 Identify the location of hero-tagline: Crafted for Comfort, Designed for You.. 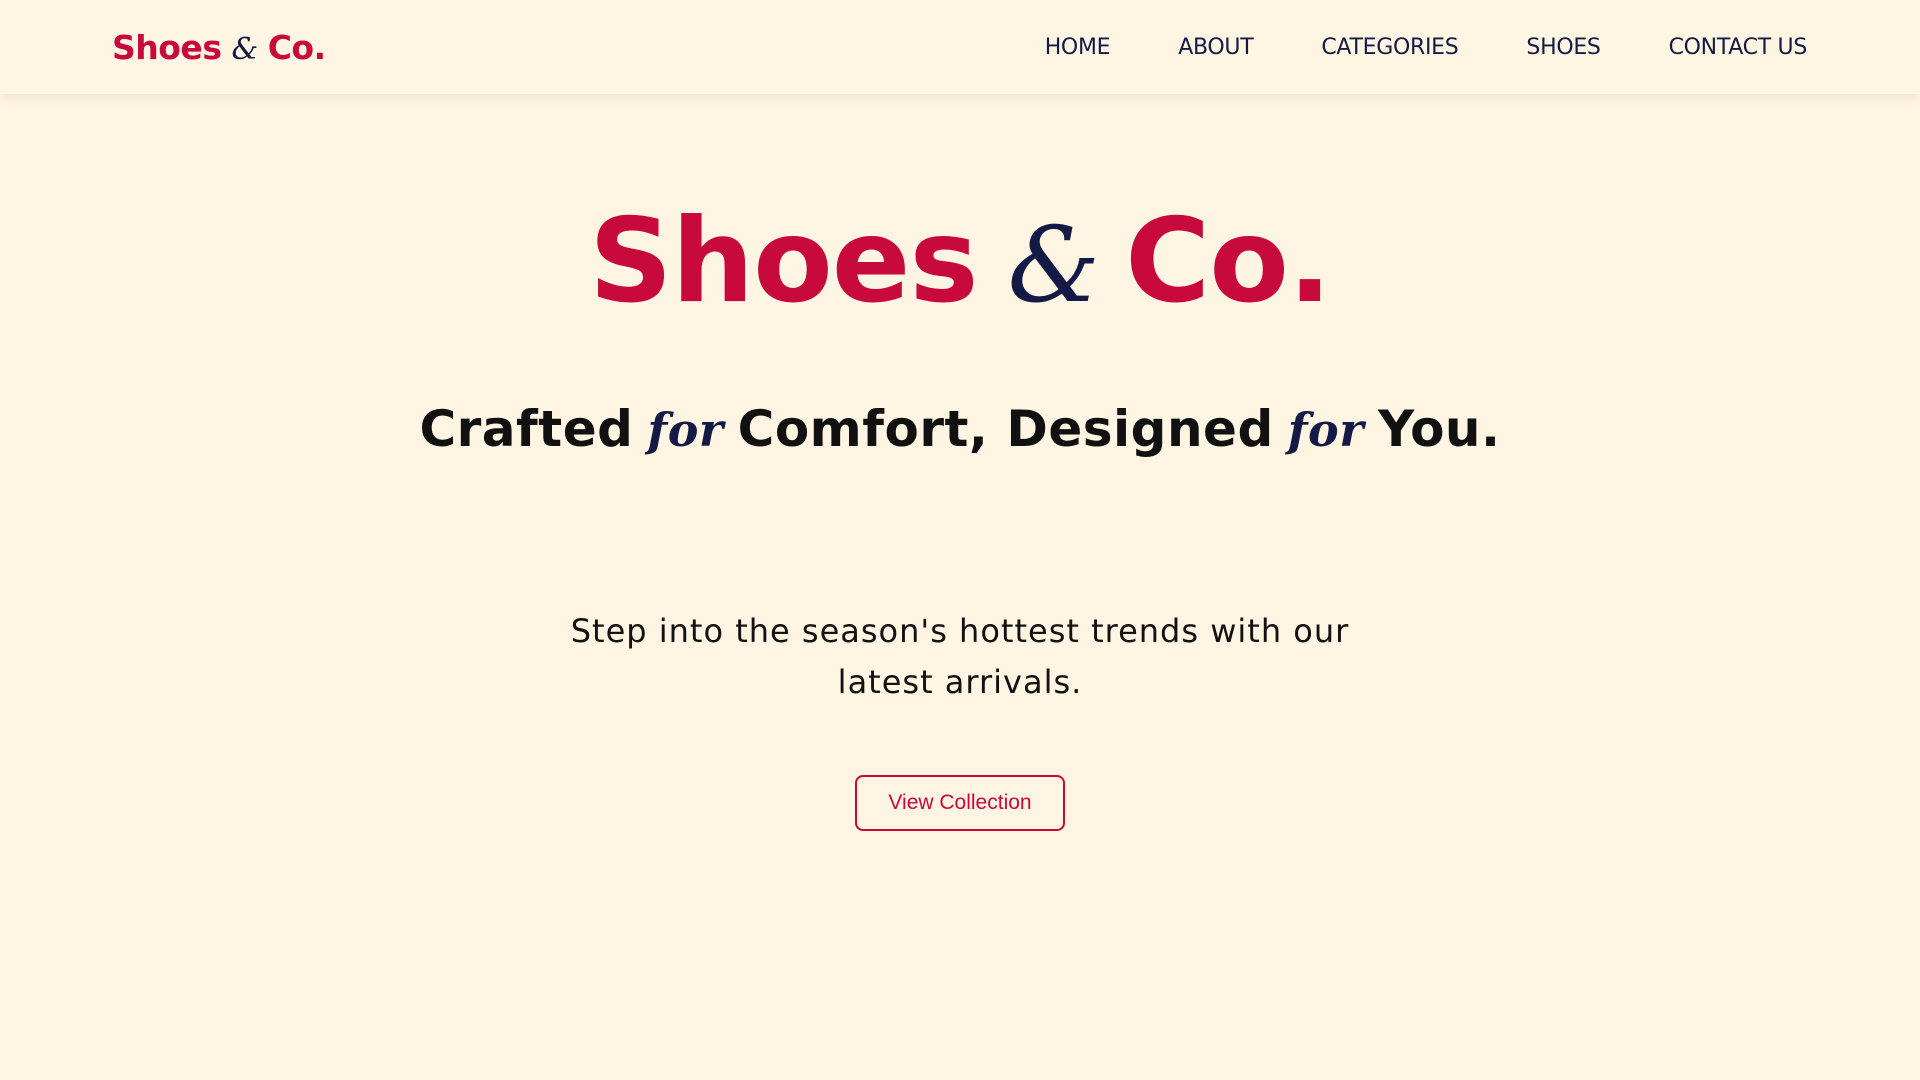
(960, 429).